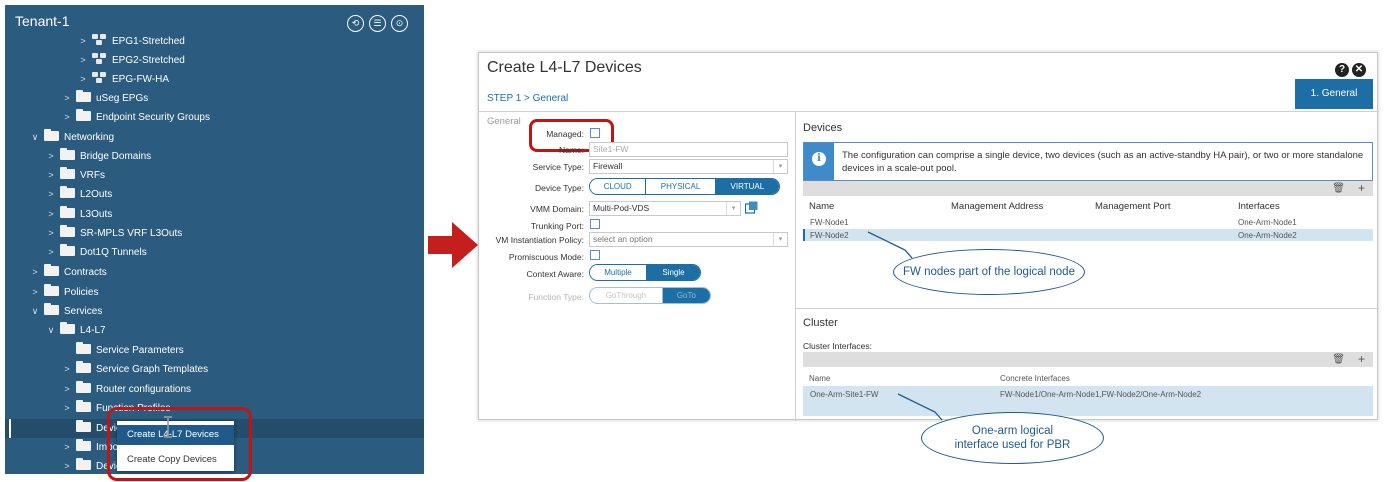 Image resolution: width=1385 pixels, height=482 pixels. Describe the element at coordinates (1012, 438) in the screenshot. I see `callout-one-arm-interface: One-arm logical interface used for PBR` at that location.